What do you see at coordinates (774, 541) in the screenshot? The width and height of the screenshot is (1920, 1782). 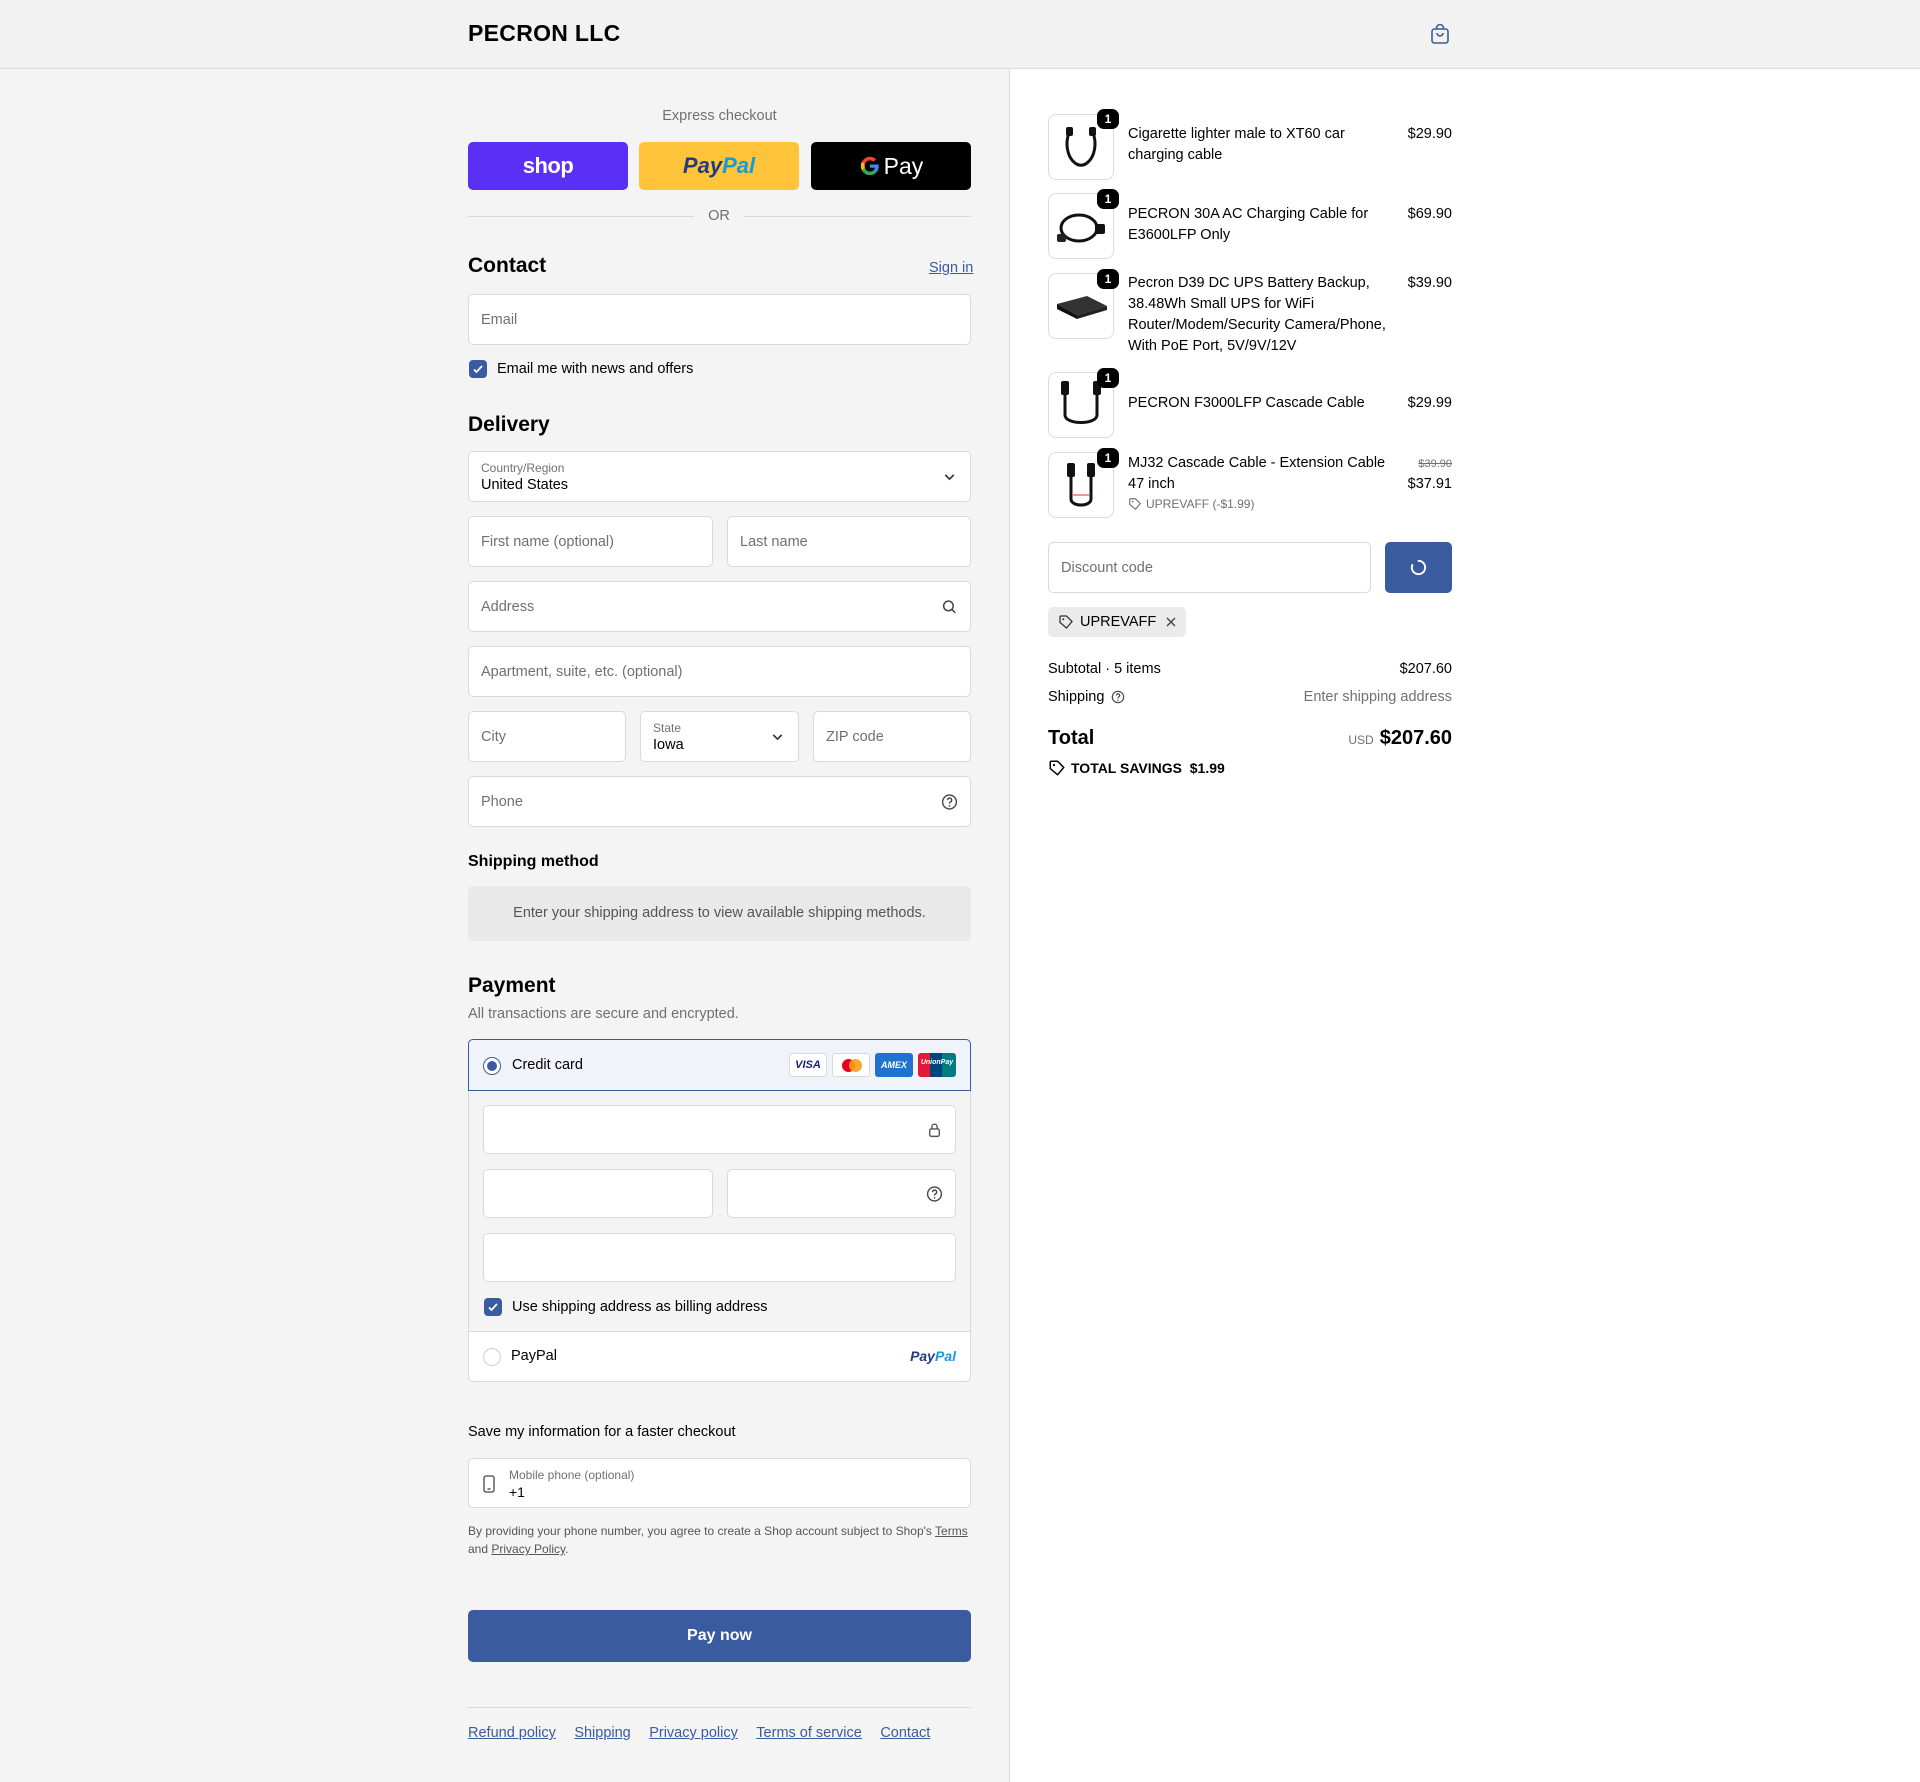 I see `last-name-placeholder: Last name` at bounding box center [774, 541].